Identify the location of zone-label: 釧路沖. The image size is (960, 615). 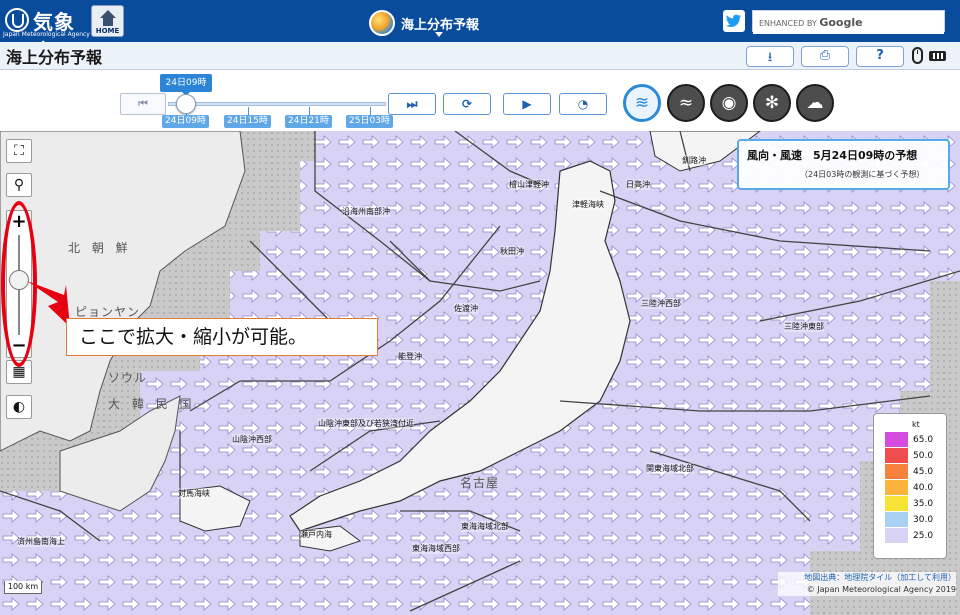
(694, 160).